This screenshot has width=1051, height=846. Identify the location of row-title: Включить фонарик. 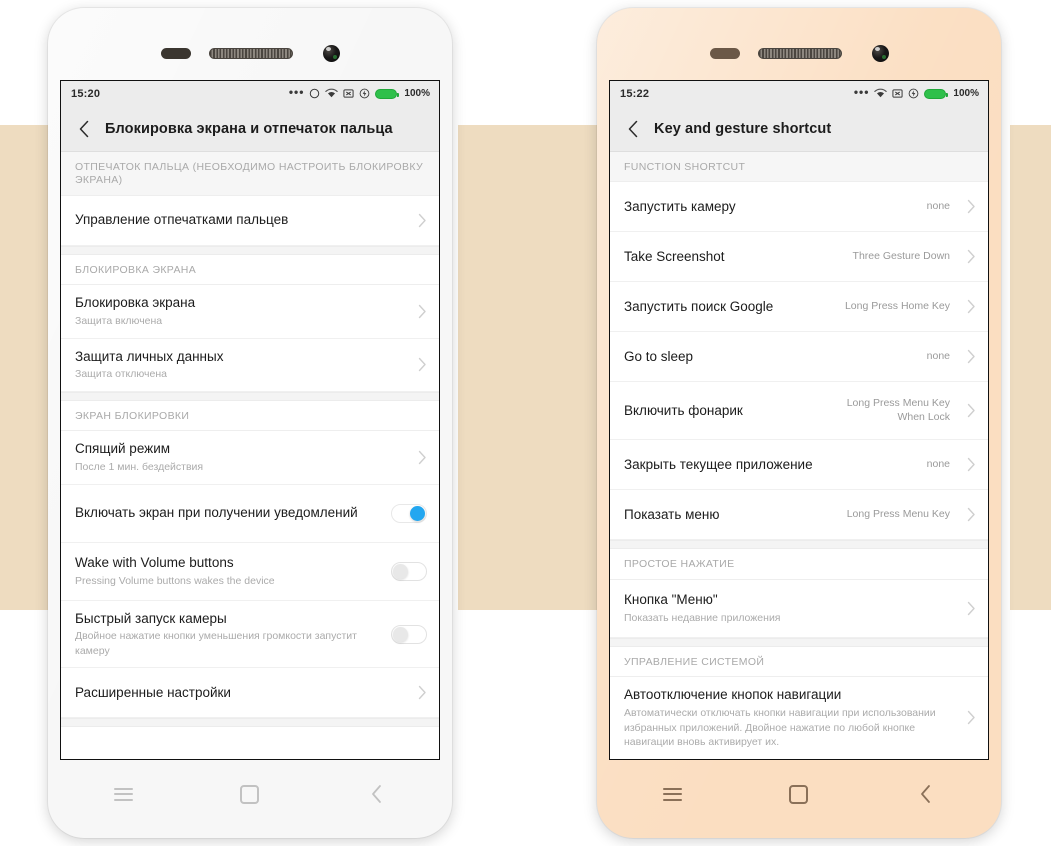
(683, 411).